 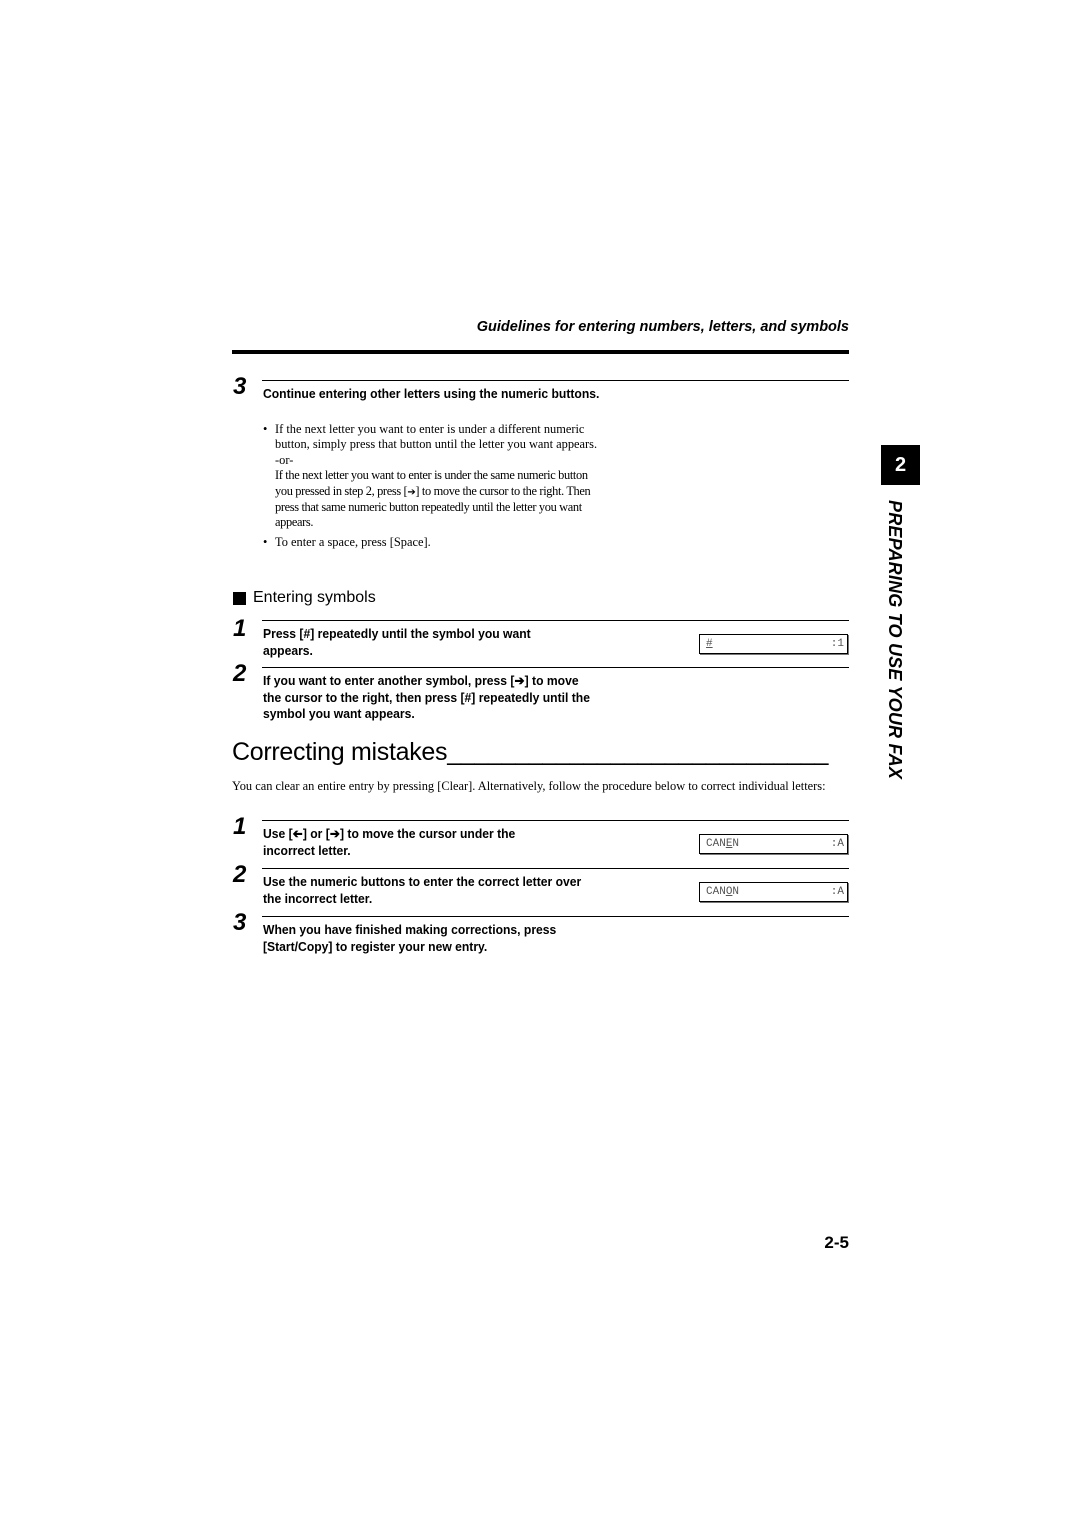 What do you see at coordinates (837, 644) in the screenshot?
I see `lcd-indicator: :1` at bounding box center [837, 644].